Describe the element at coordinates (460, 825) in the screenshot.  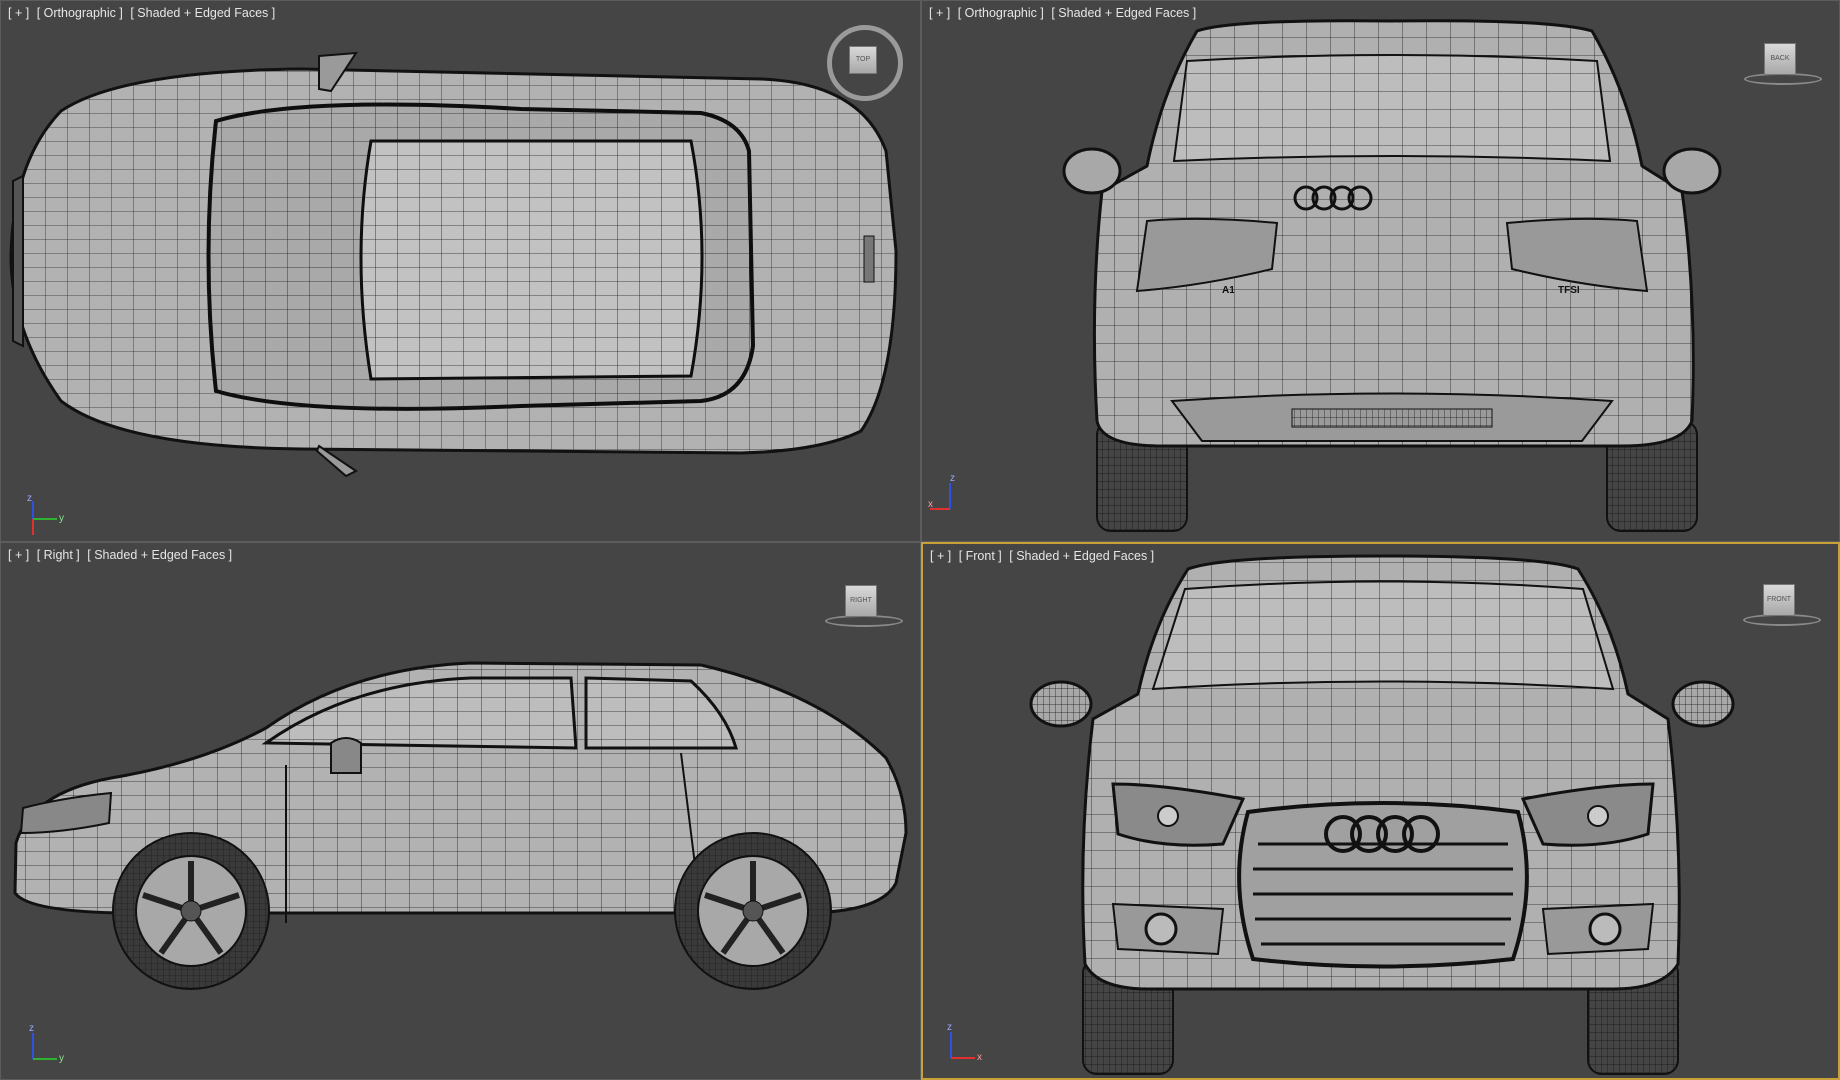
I see `car-side-view` at that location.